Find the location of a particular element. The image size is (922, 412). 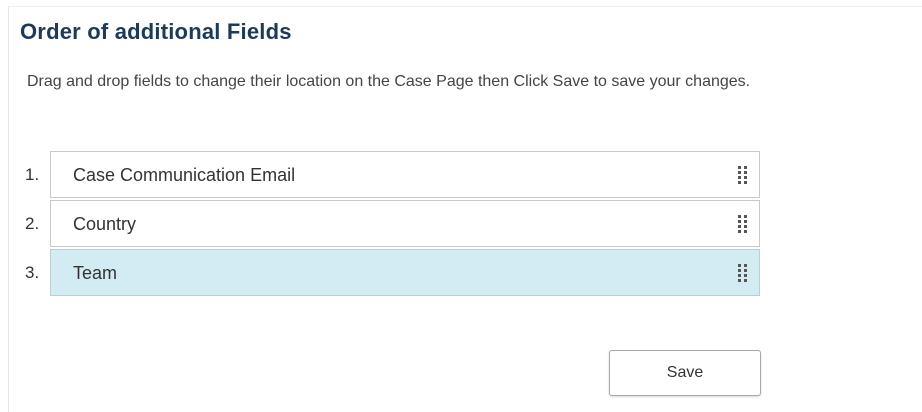

list-item: 3. Team is located at coordinates (389, 273).